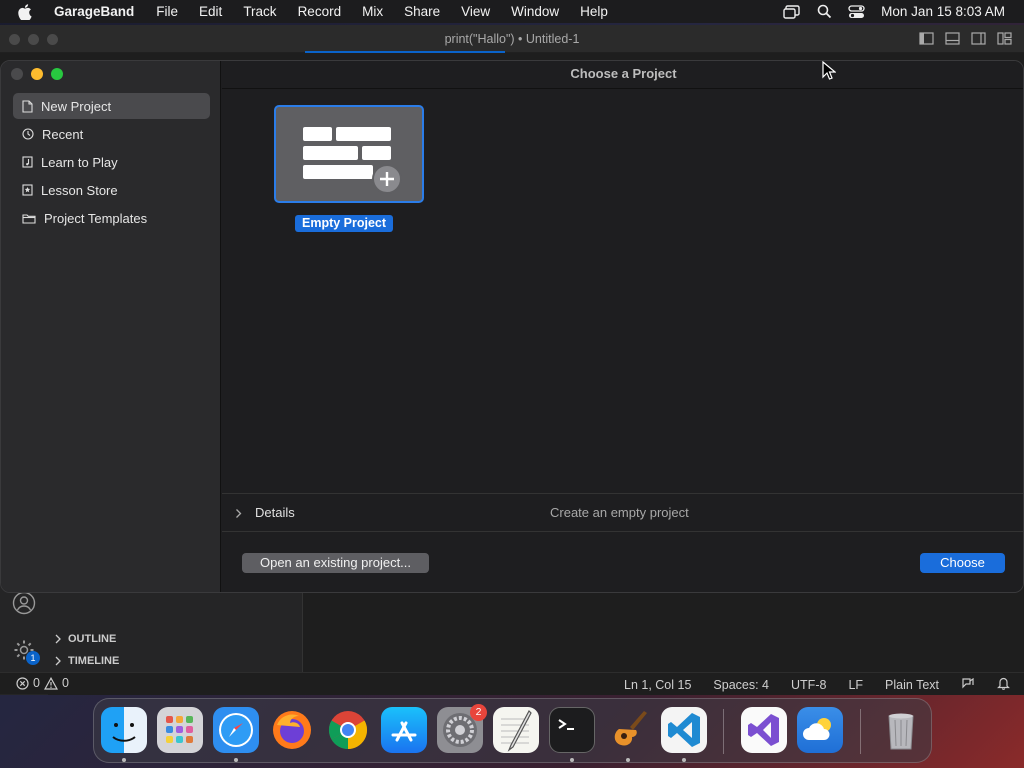 This screenshot has width=1024, height=768. Describe the element at coordinates (978, 41) in the screenshot. I see `toggle-secondary-sidebar-icon` at that location.